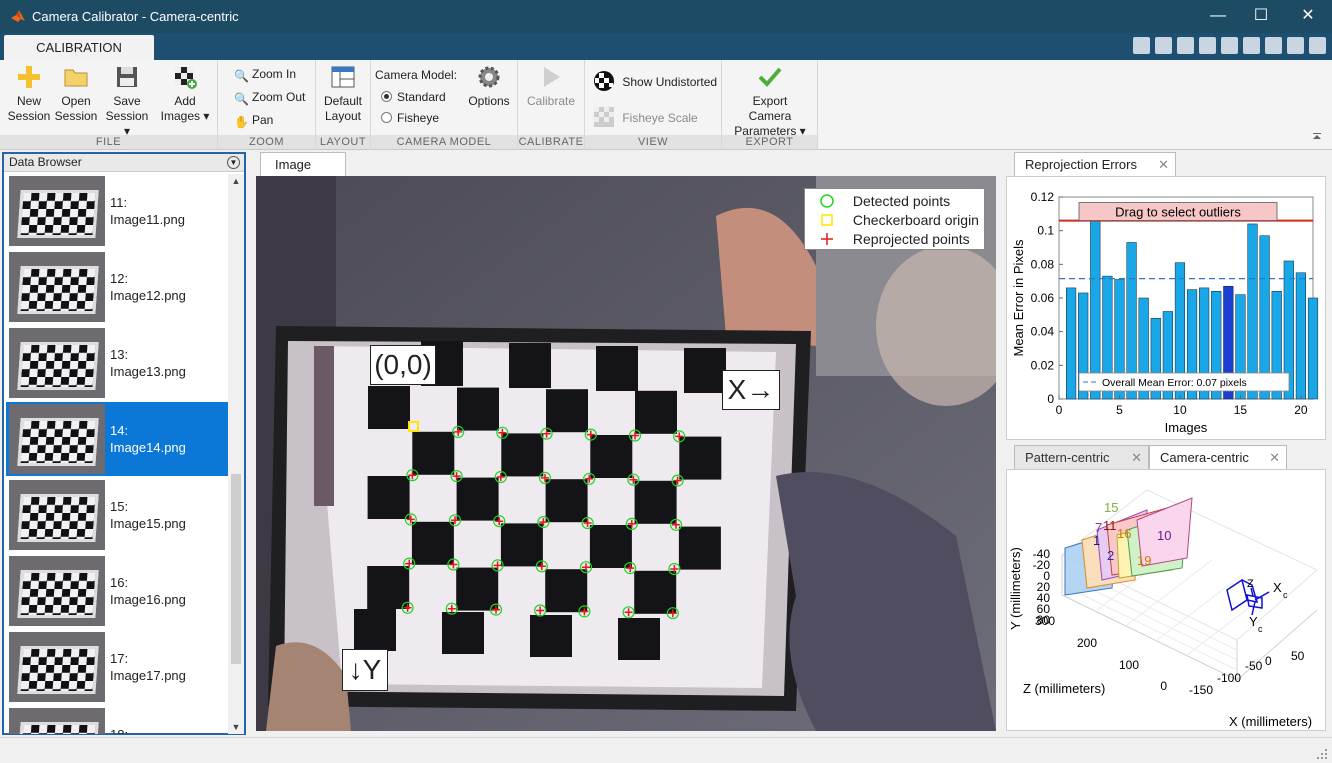 The width and height of the screenshot is (1332, 763). What do you see at coordinates (1218, 17) in the screenshot?
I see `minimize-button: —` at bounding box center [1218, 17].